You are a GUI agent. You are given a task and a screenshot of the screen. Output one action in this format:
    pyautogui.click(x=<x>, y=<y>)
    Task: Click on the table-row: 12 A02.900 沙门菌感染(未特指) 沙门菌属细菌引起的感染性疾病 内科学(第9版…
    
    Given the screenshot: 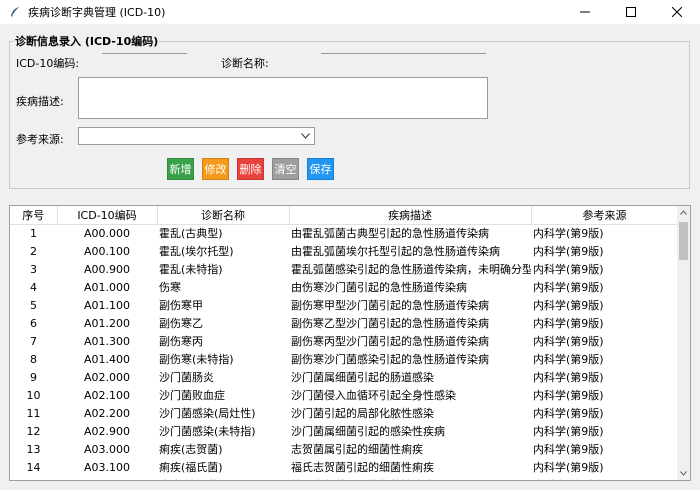 What is the action you would take?
    pyautogui.click(x=344, y=431)
    